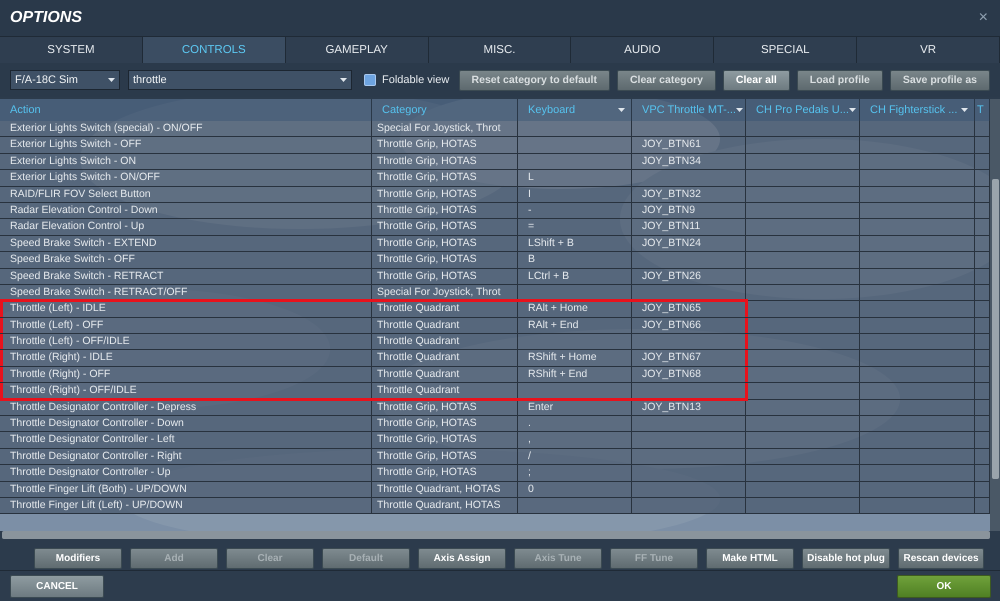  Describe the element at coordinates (940, 80) in the screenshot. I see `toolbar-button: Save profile as` at that location.